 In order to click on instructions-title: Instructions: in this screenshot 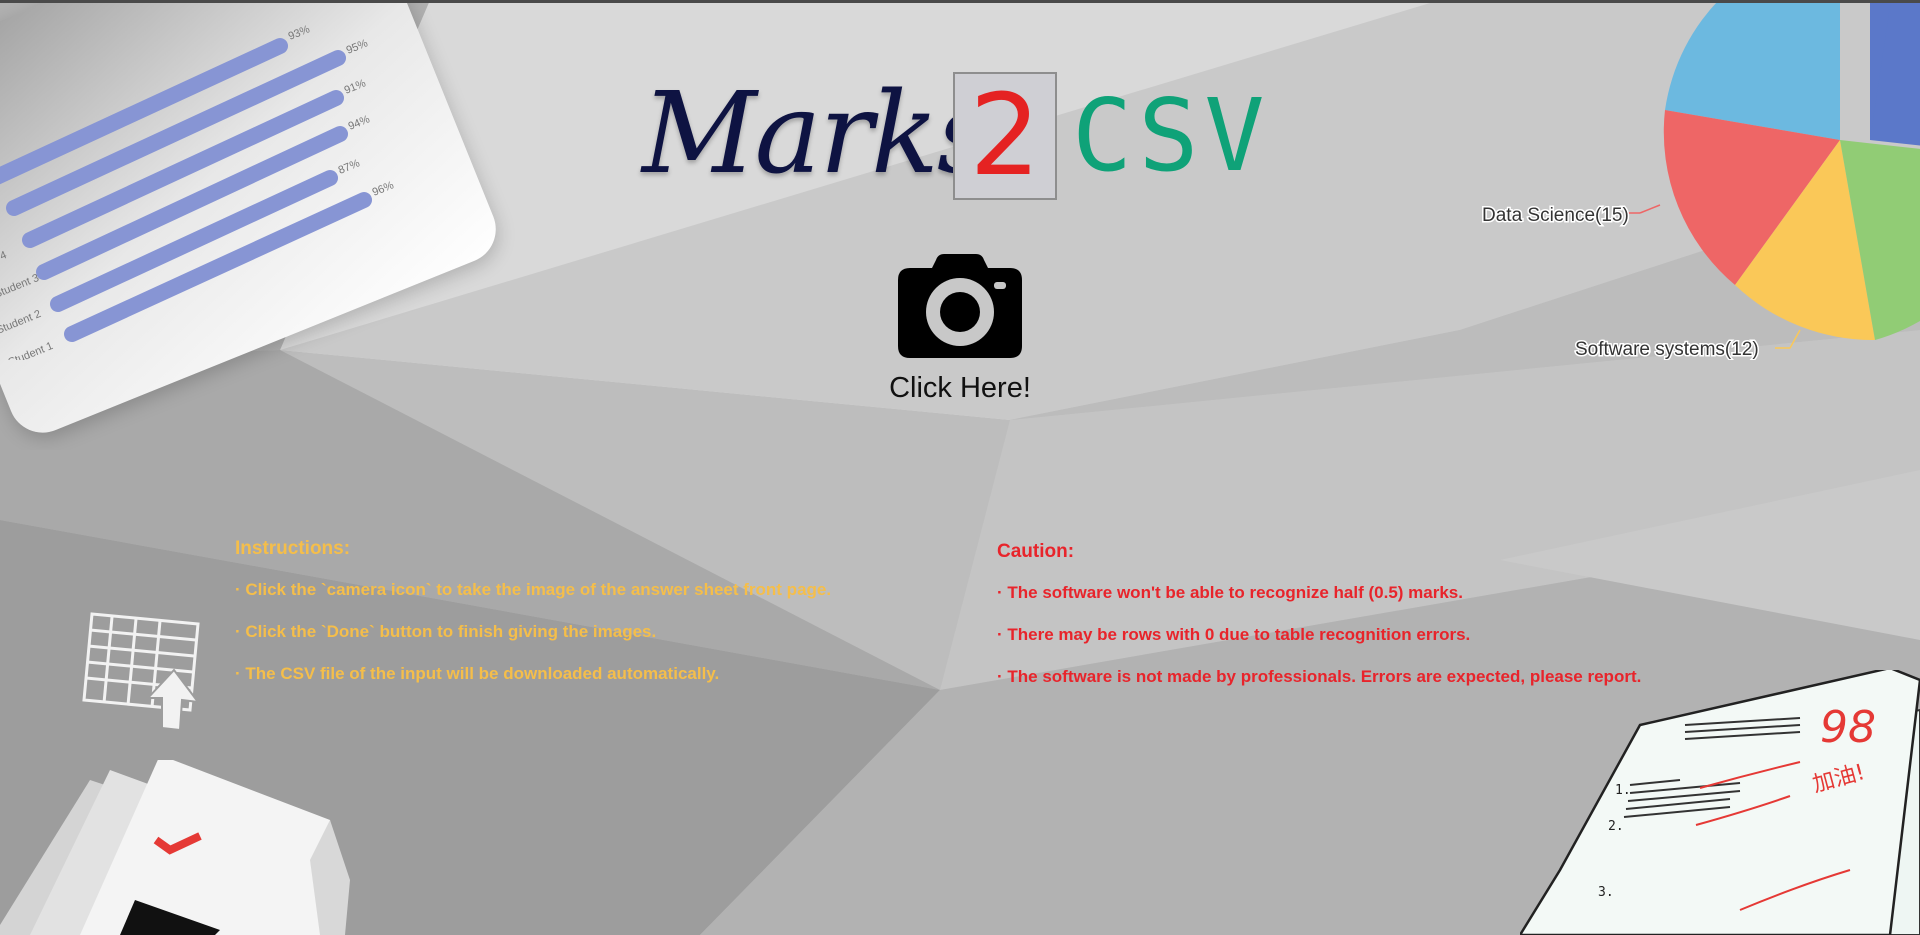, I will do `click(293, 548)`.